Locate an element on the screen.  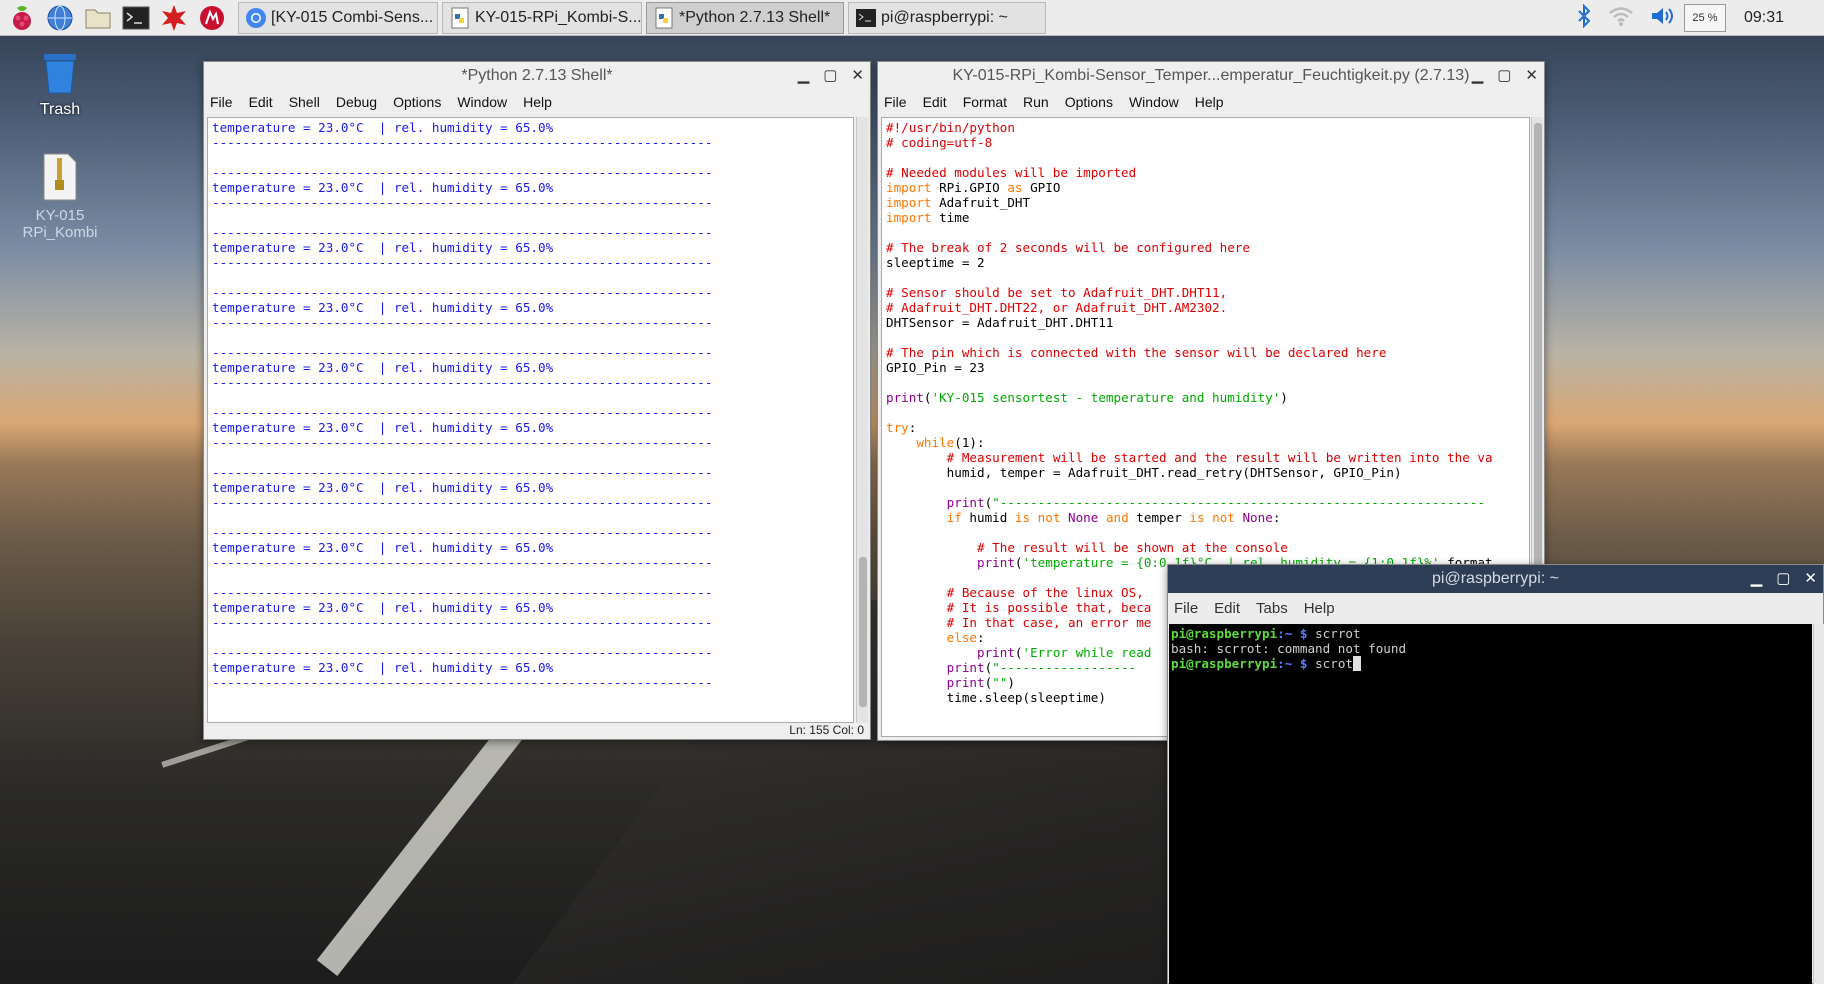
volume-icon is located at coordinates (1663, 18).